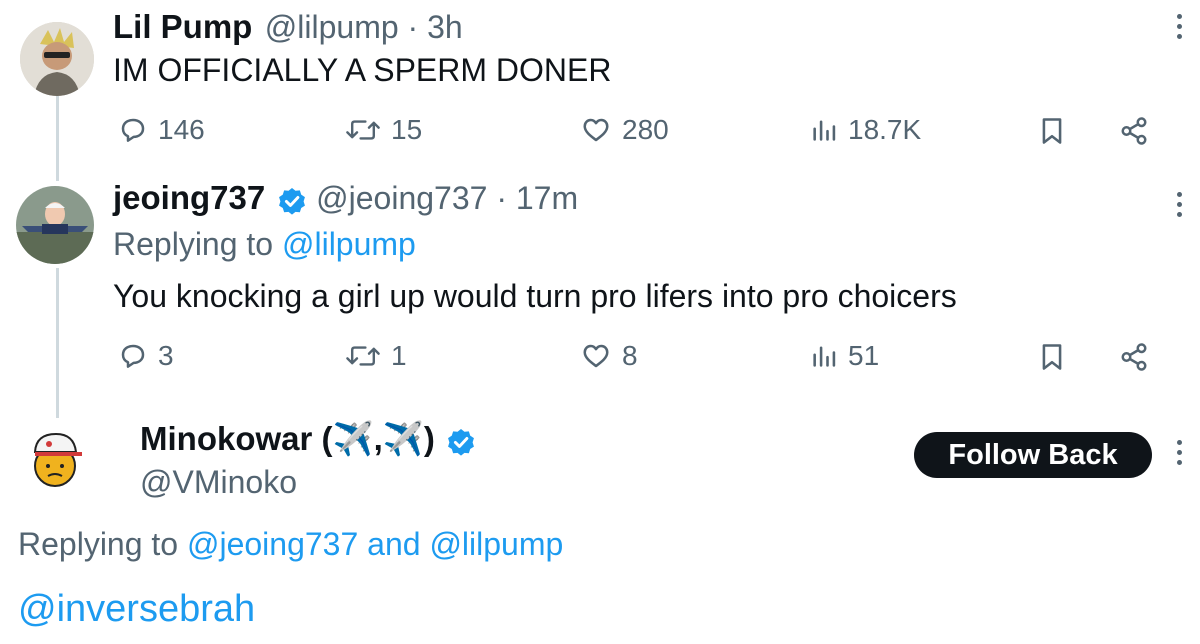  I want to click on tweet-header: Lil Pump @lilpump · 3h, so click(288, 28).